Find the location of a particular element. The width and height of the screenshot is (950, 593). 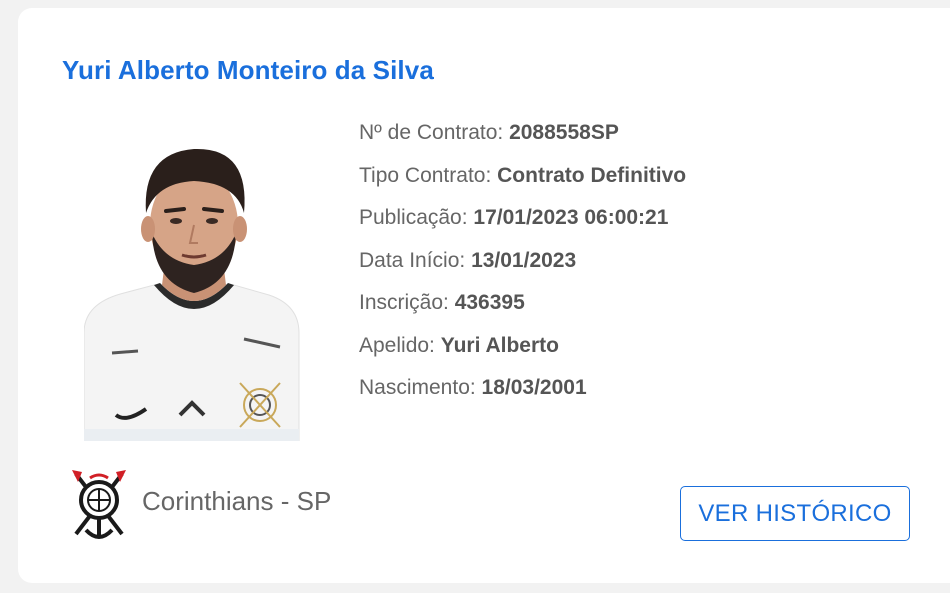

detail-contract-type: Tipo Contrato: Contrato Definitivo is located at coordinates (522, 176).